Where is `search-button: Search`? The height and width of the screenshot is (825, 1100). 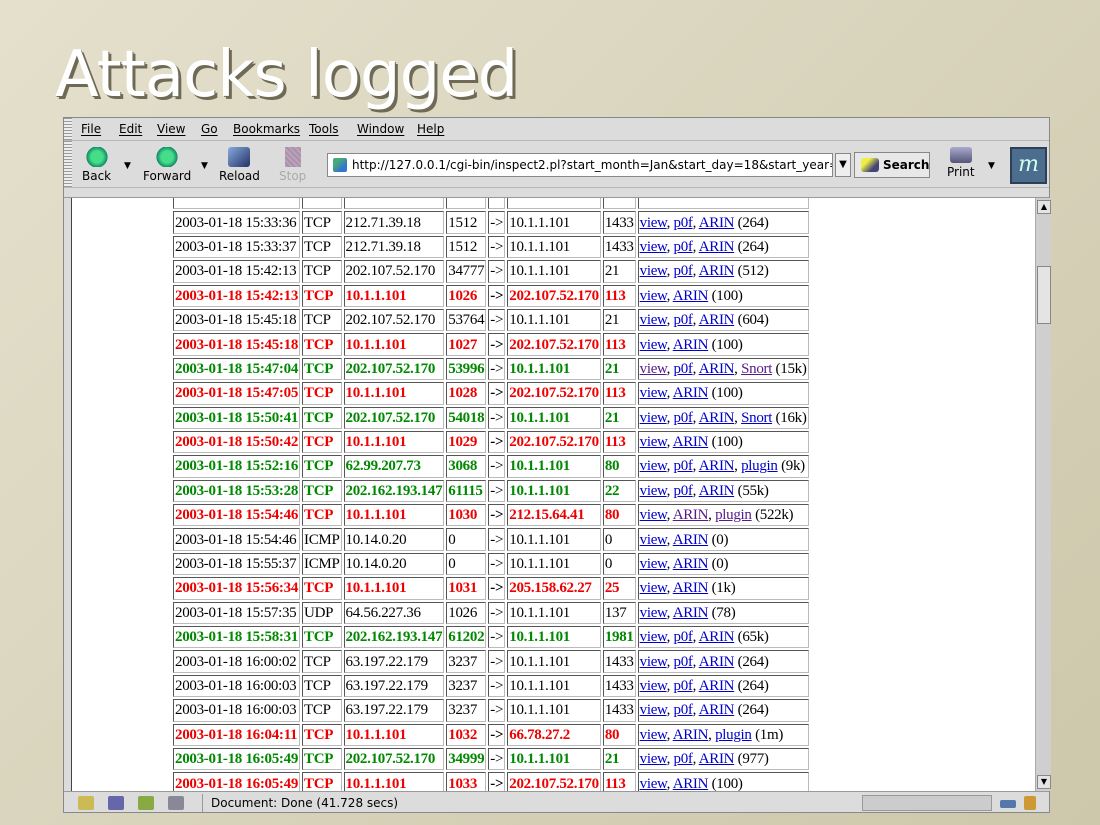
search-button: Search is located at coordinates (892, 165).